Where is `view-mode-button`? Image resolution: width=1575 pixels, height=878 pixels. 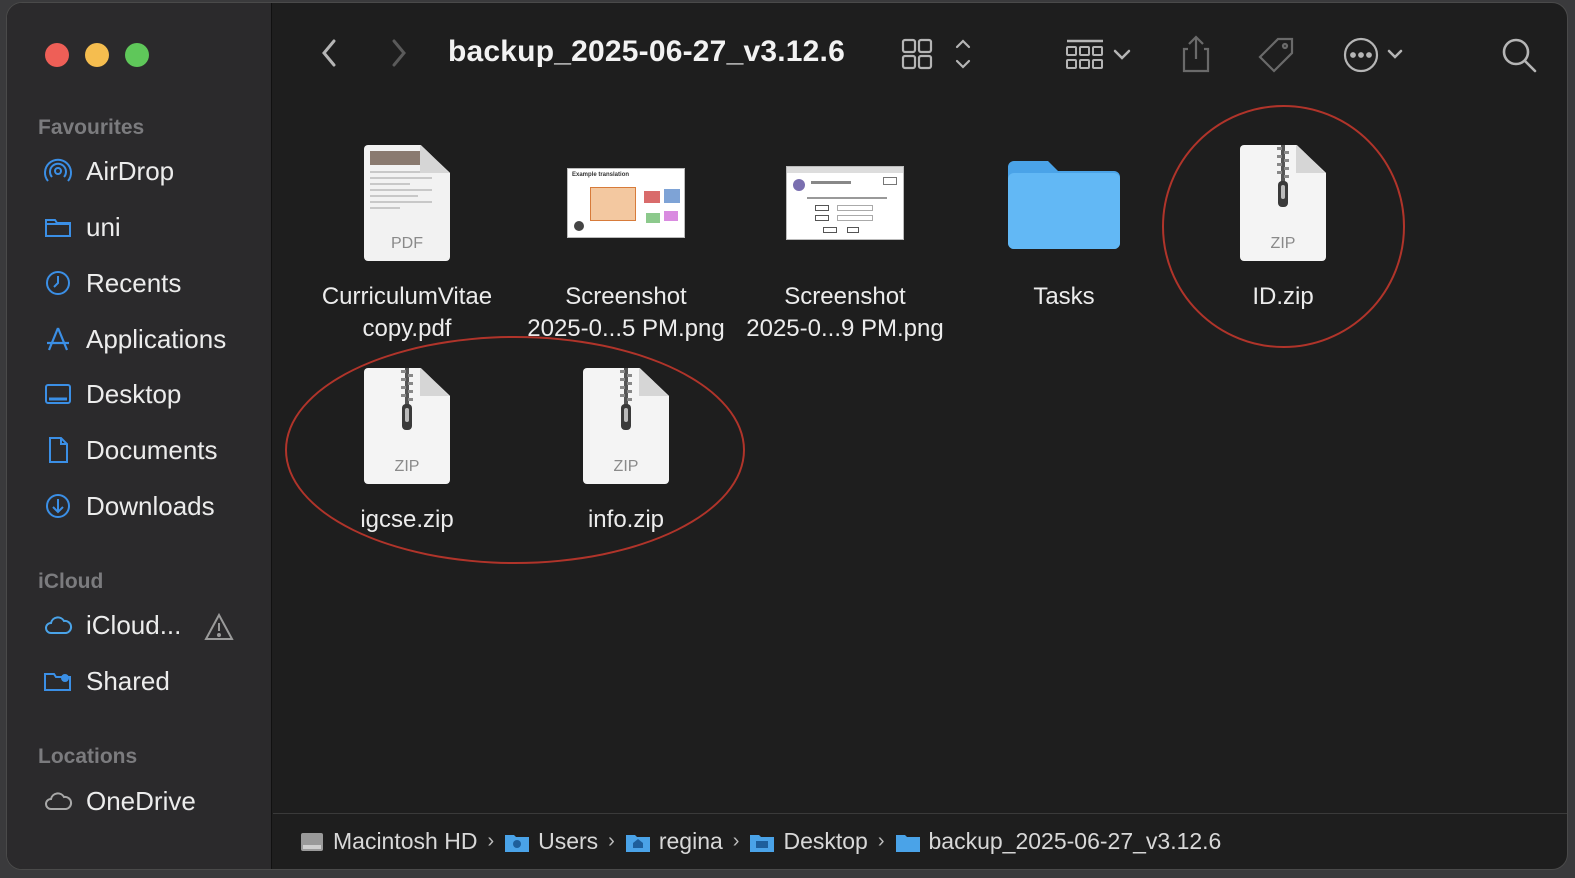 view-mode-button is located at coordinates (939, 55).